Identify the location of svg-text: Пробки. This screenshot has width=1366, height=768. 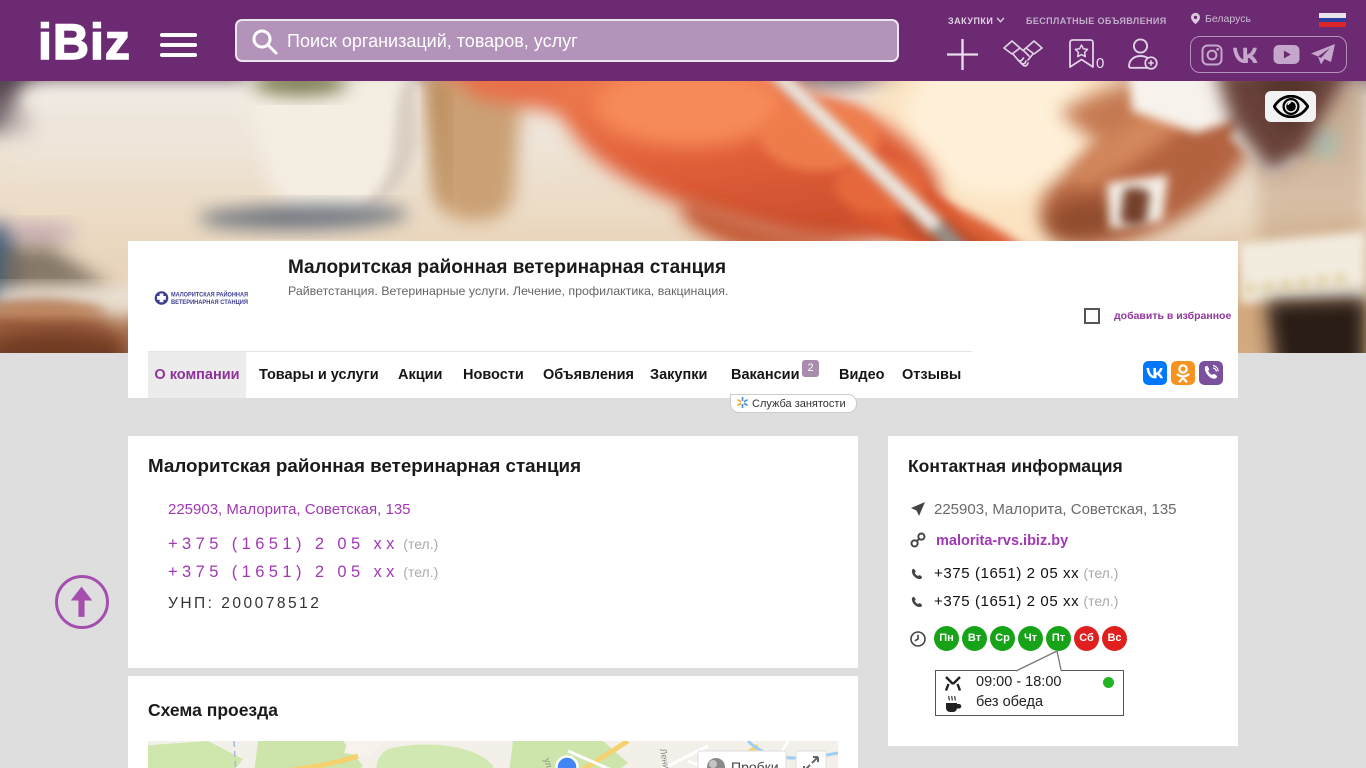
(755, 763).